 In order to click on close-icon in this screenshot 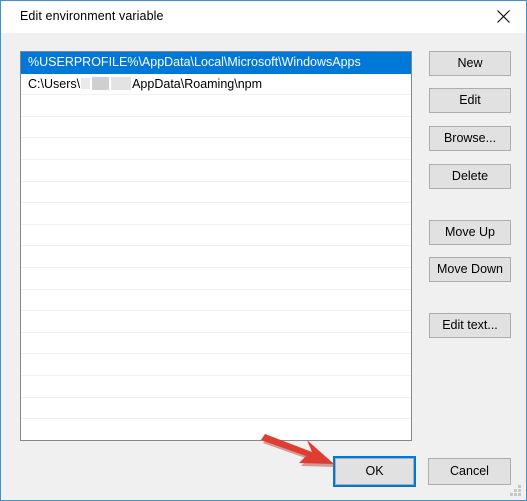, I will do `click(503, 16)`.